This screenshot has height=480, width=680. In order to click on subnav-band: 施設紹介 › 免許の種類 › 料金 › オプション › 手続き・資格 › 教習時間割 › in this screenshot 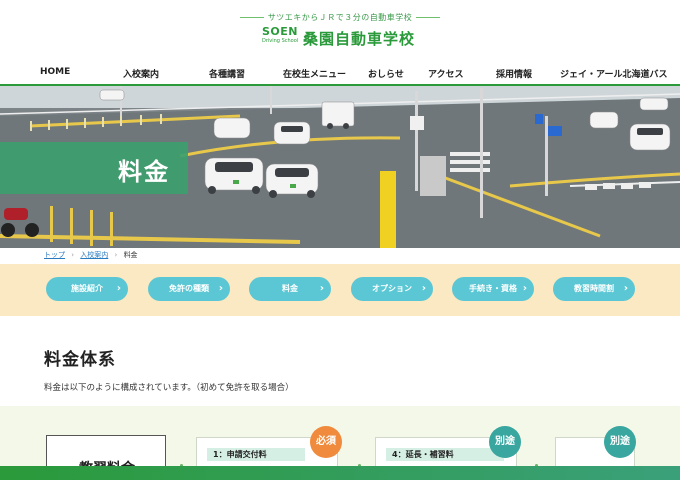, I will do `click(340, 290)`.